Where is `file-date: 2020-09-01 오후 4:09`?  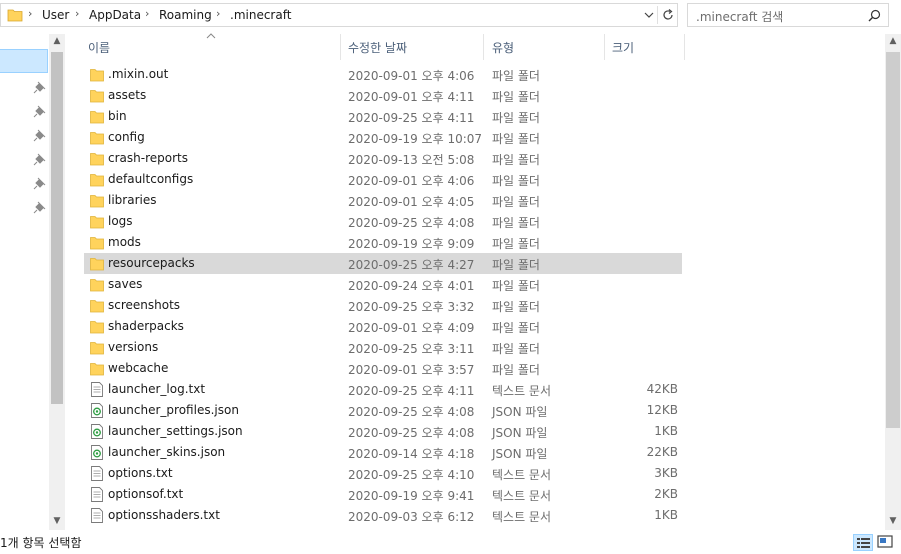
file-date: 2020-09-01 오후 4:09 is located at coordinates (411, 328).